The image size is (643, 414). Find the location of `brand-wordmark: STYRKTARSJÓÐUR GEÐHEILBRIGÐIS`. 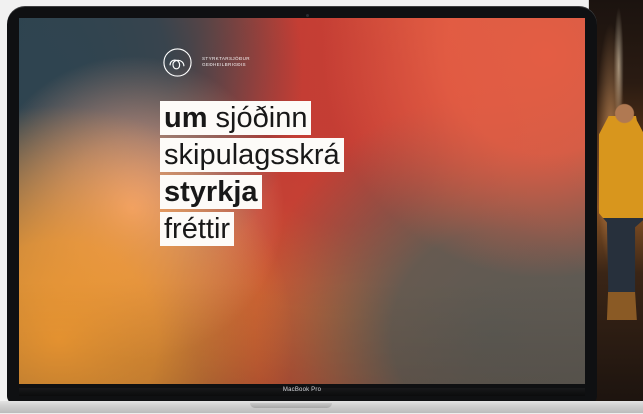

brand-wordmark: STYRKTARSJÓÐUR GEÐHEILBRIGÐIS is located at coordinates (226, 62).